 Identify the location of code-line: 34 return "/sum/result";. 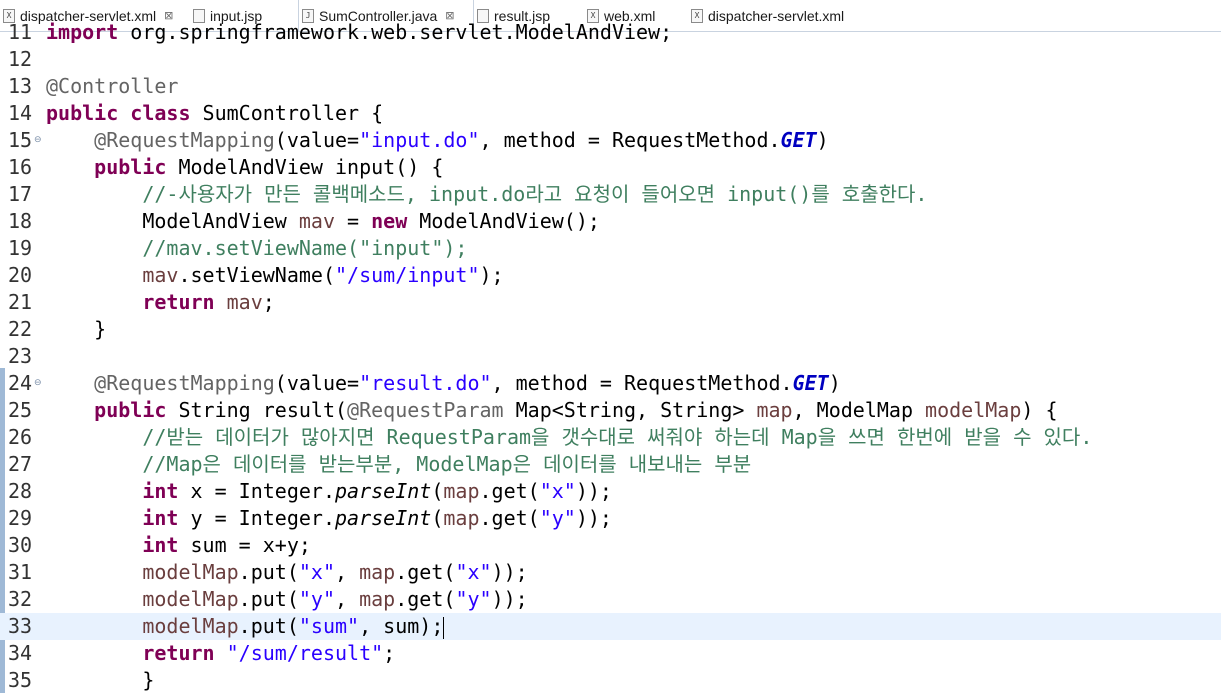
(610, 653).